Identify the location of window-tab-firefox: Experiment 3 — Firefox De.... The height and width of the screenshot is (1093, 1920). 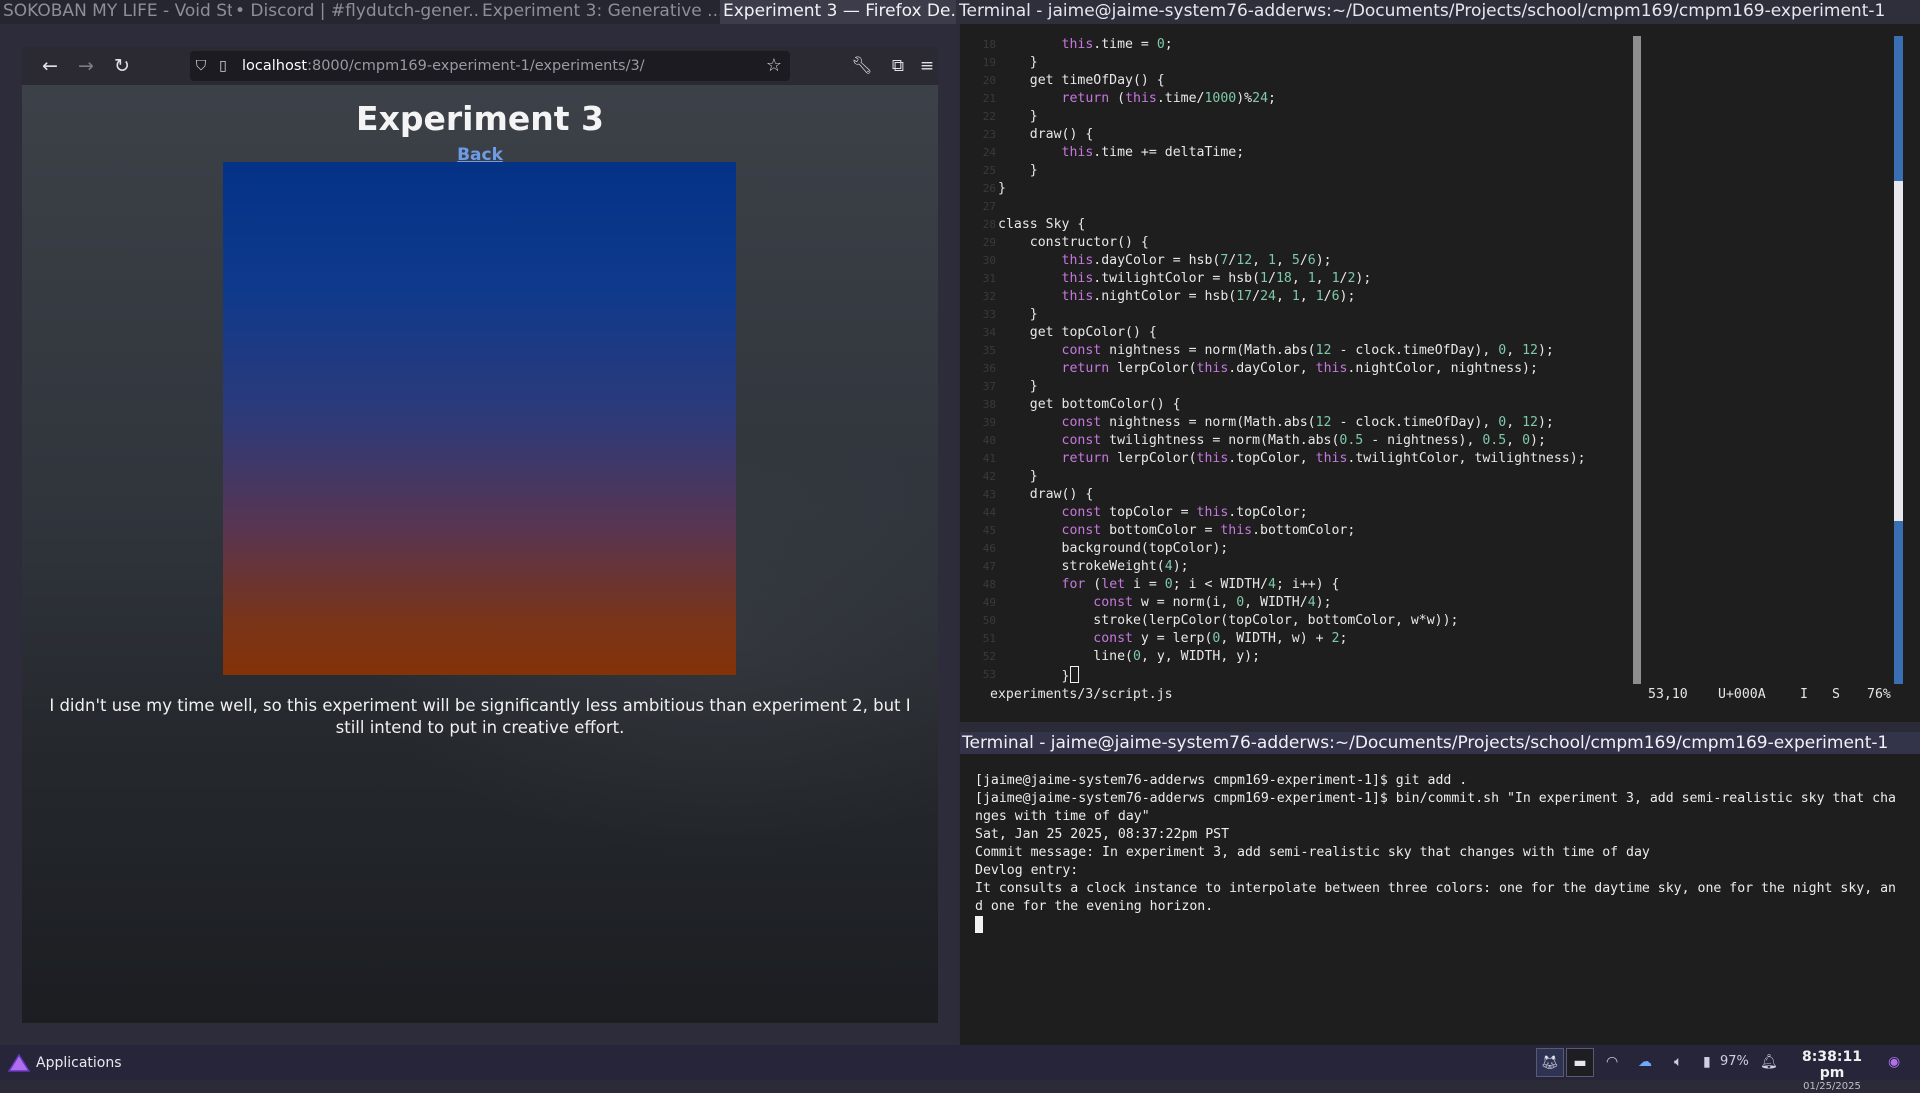
(838, 12).